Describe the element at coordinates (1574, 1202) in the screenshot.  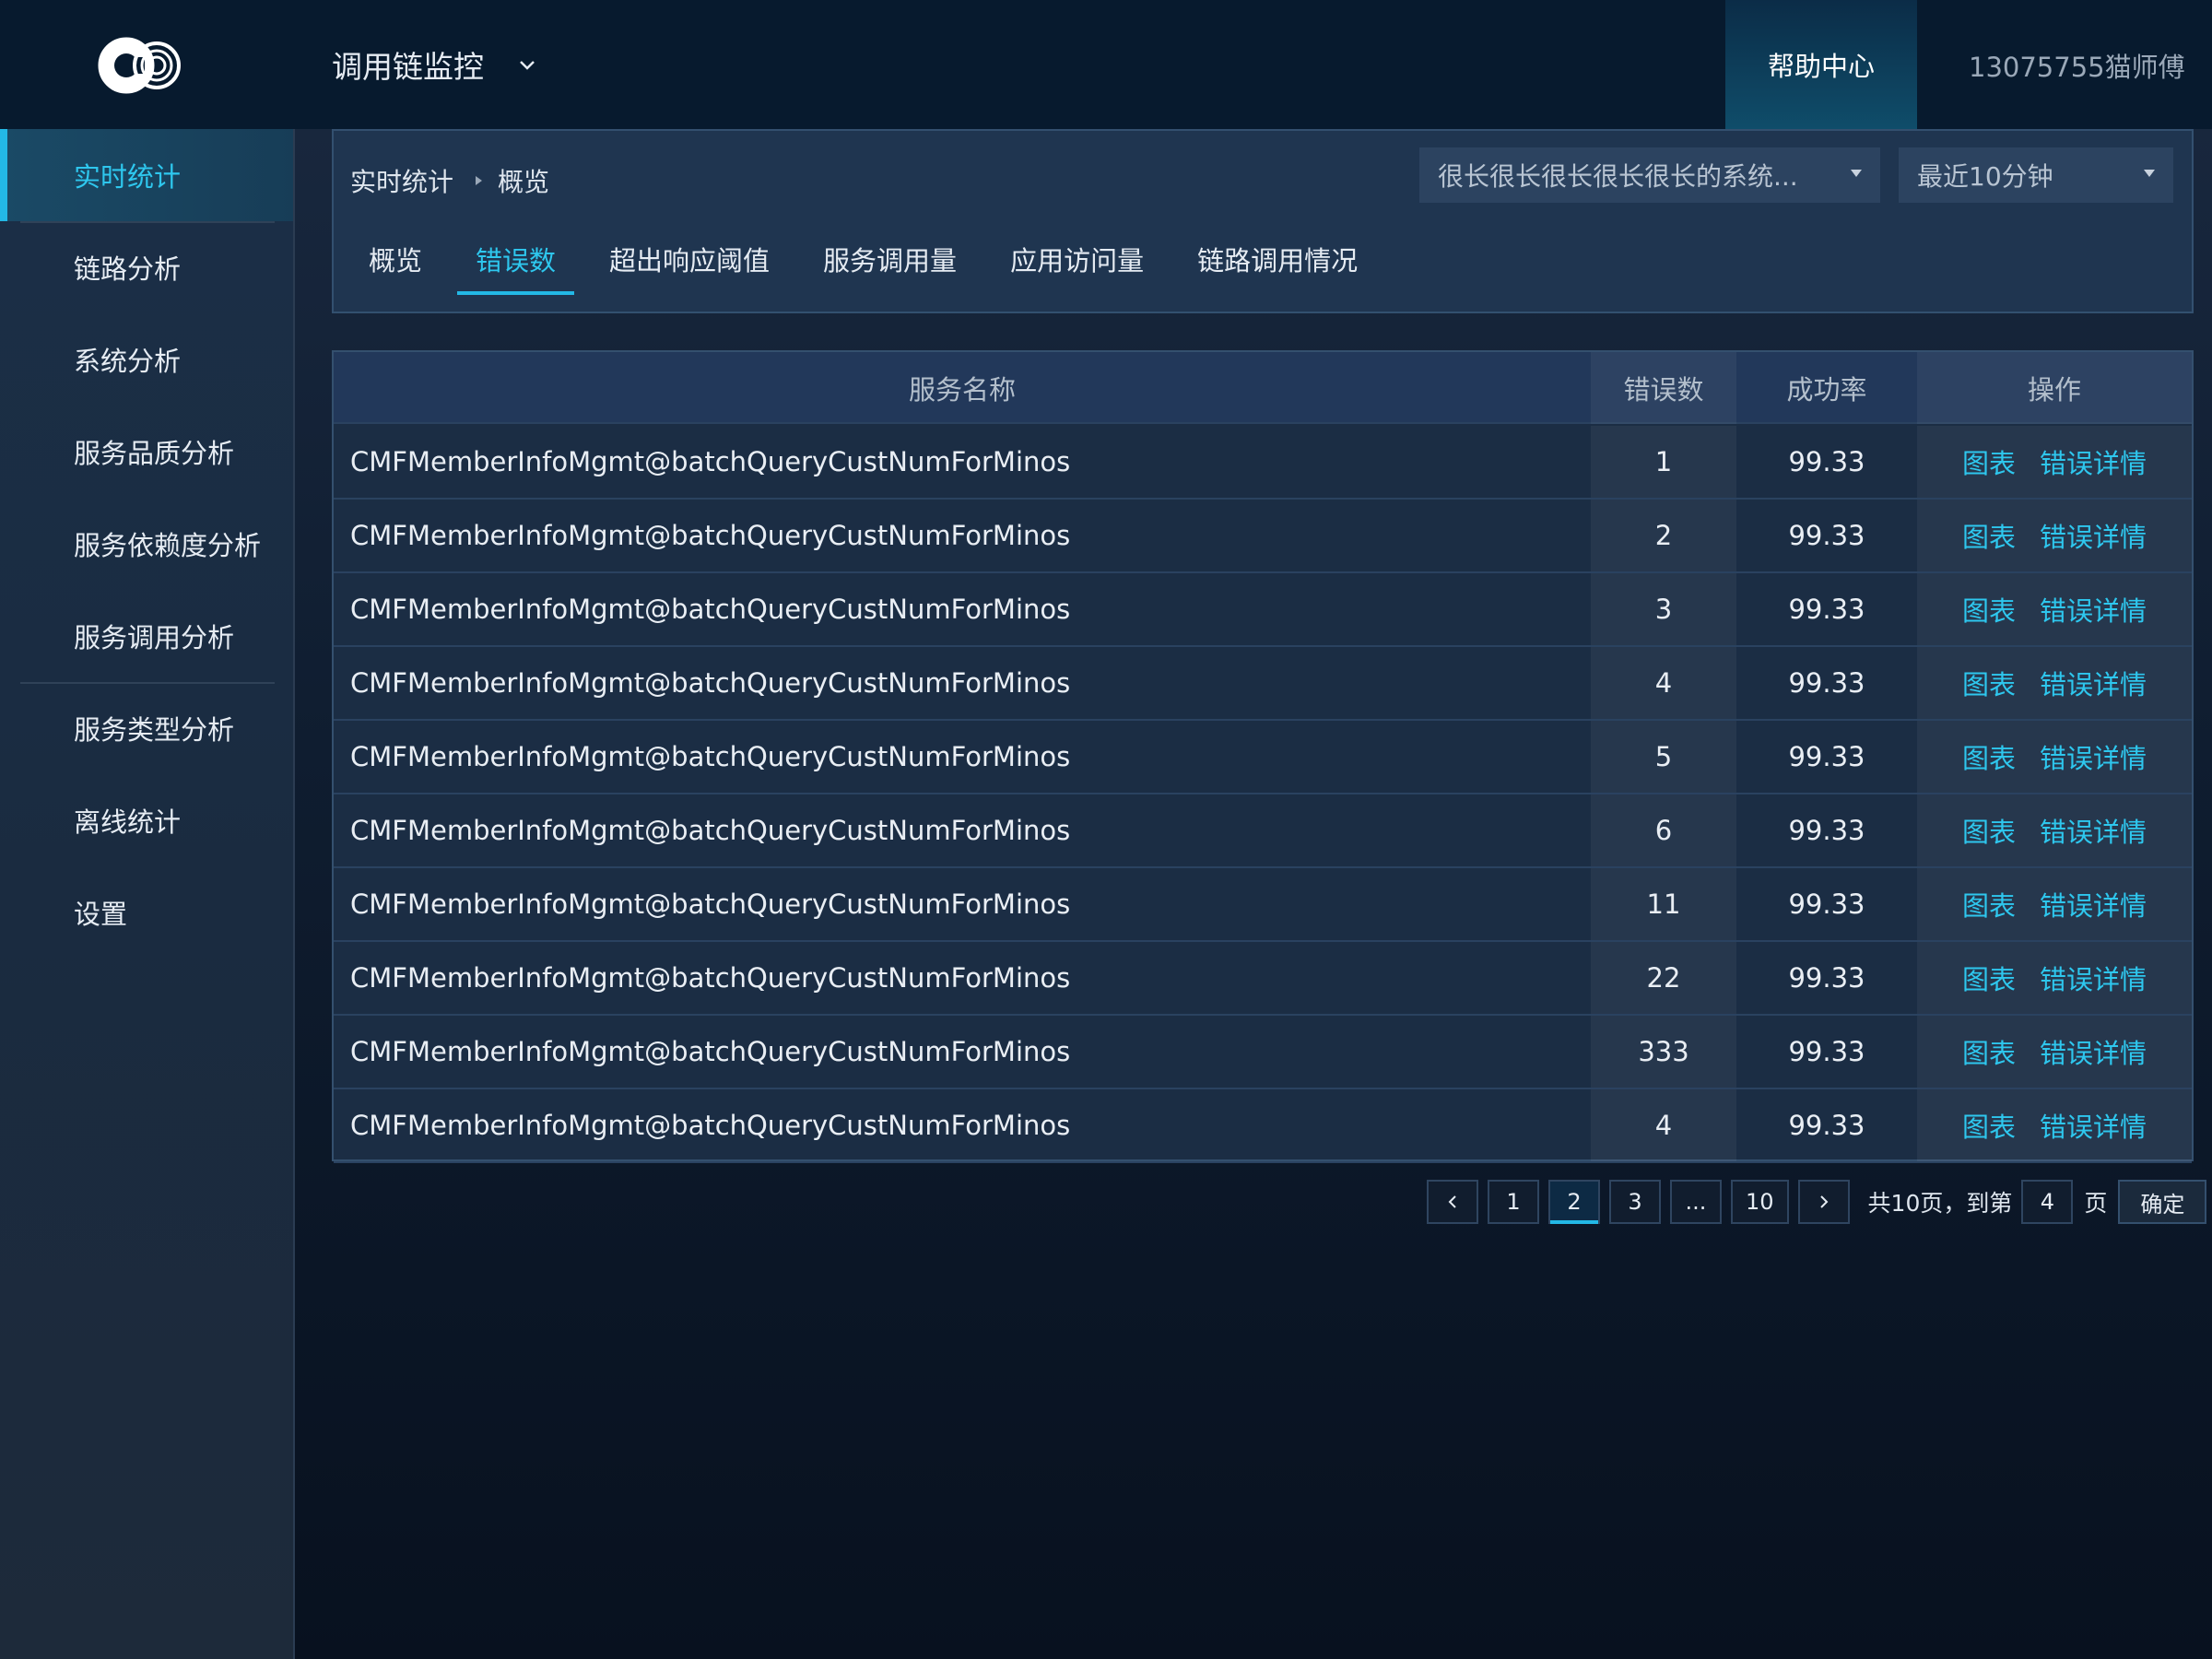
I see `page-button-active: 2` at that location.